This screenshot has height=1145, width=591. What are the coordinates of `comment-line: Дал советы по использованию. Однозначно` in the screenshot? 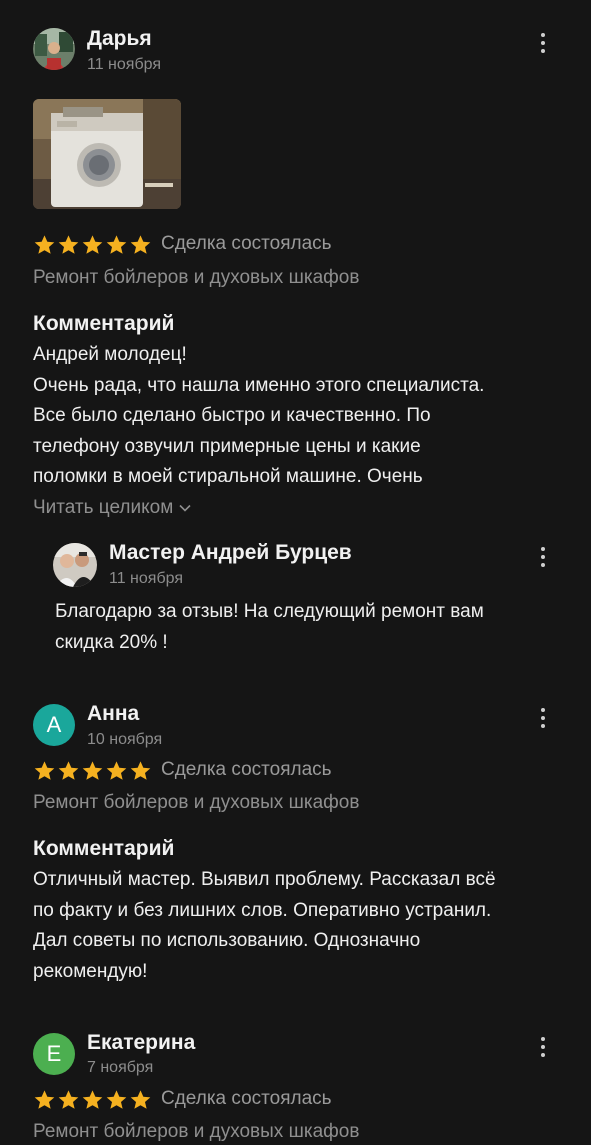 It's located at (227, 940).